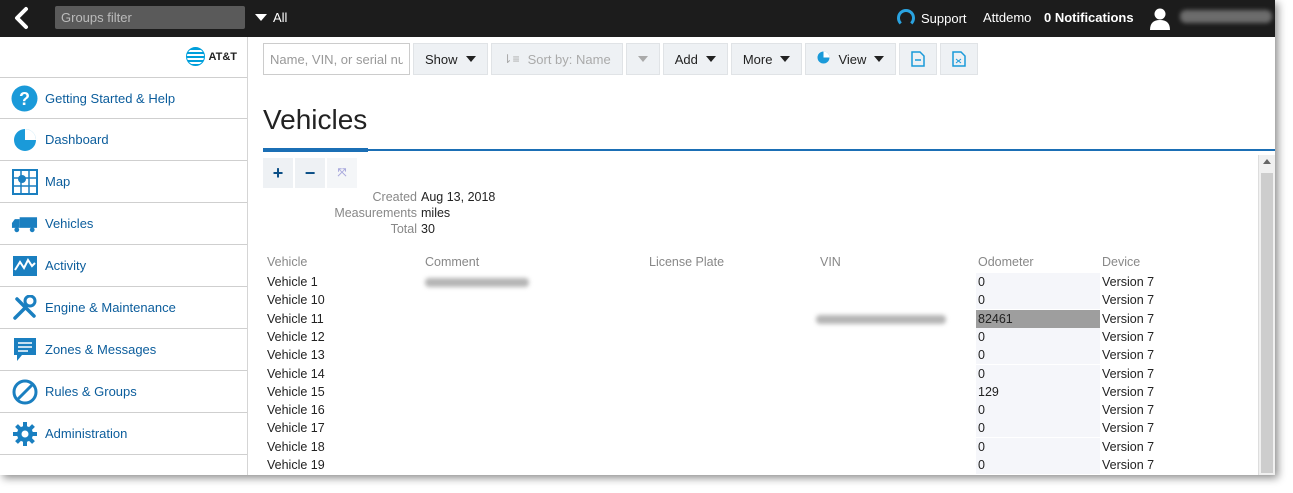 Image resolution: width=1293 pixels, height=493 pixels. Describe the element at coordinates (315, 119) in the screenshot. I see `page-title: Vehicles` at that location.